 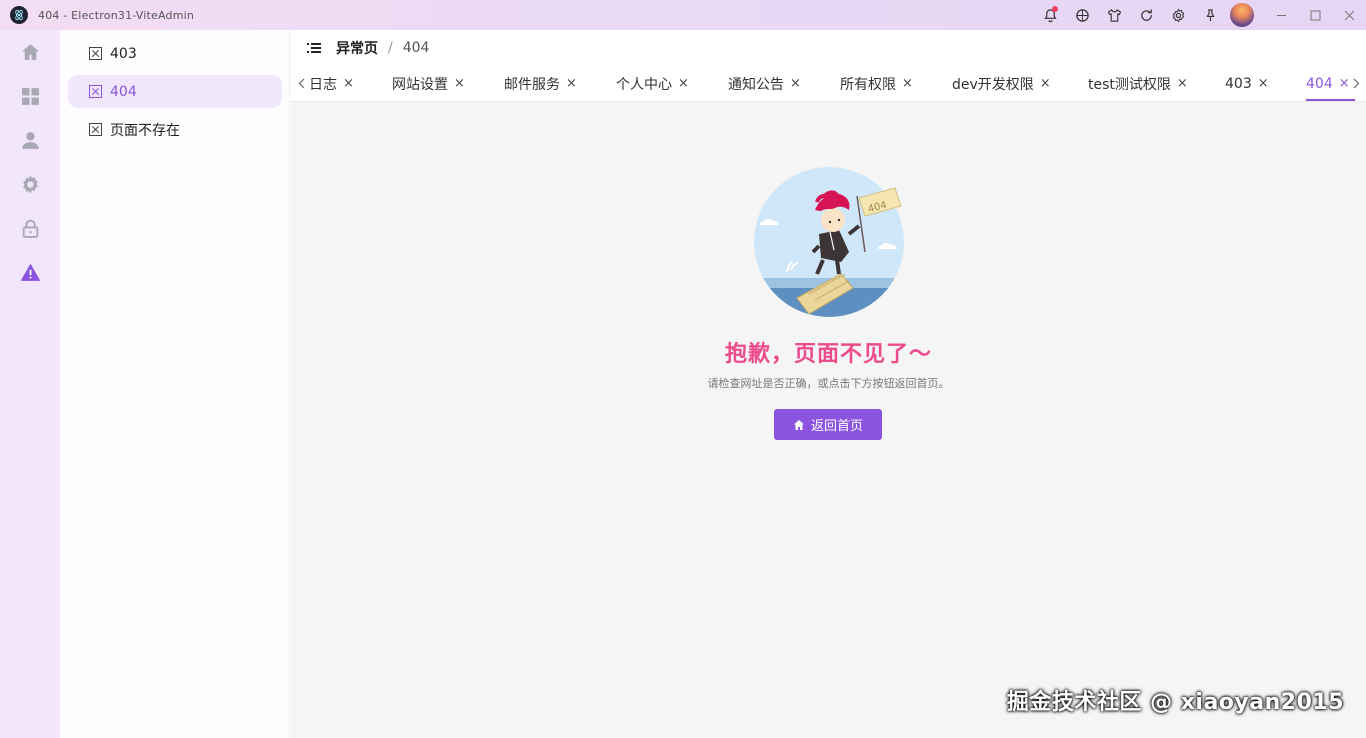 I want to click on window-title: 404 - Electron31-ViteAdmin, so click(x=116, y=15).